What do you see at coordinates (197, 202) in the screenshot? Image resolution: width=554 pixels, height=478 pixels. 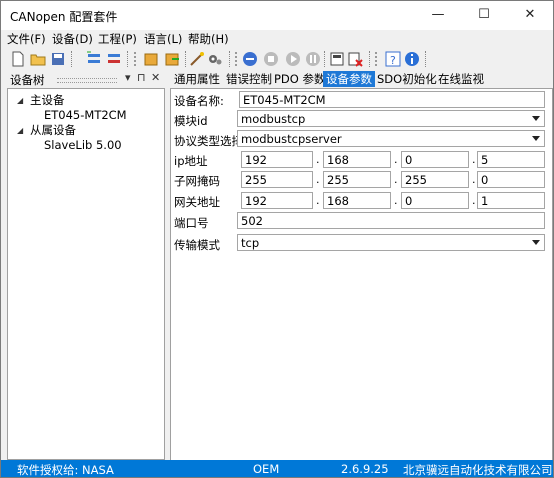 I see `gateway-label: 网关地址` at bounding box center [197, 202].